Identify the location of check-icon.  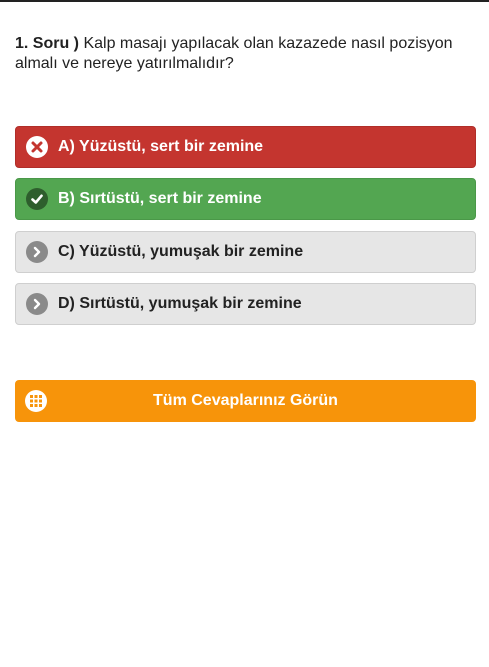
(37, 199).